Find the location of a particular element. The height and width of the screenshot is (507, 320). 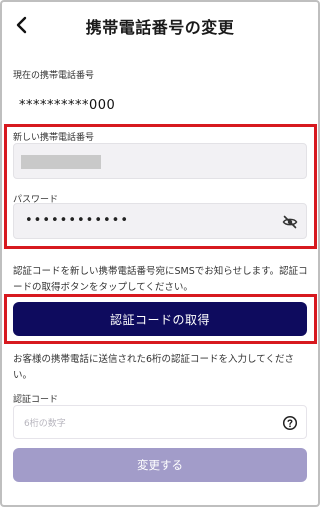

back-button is located at coordinates (21, 25).